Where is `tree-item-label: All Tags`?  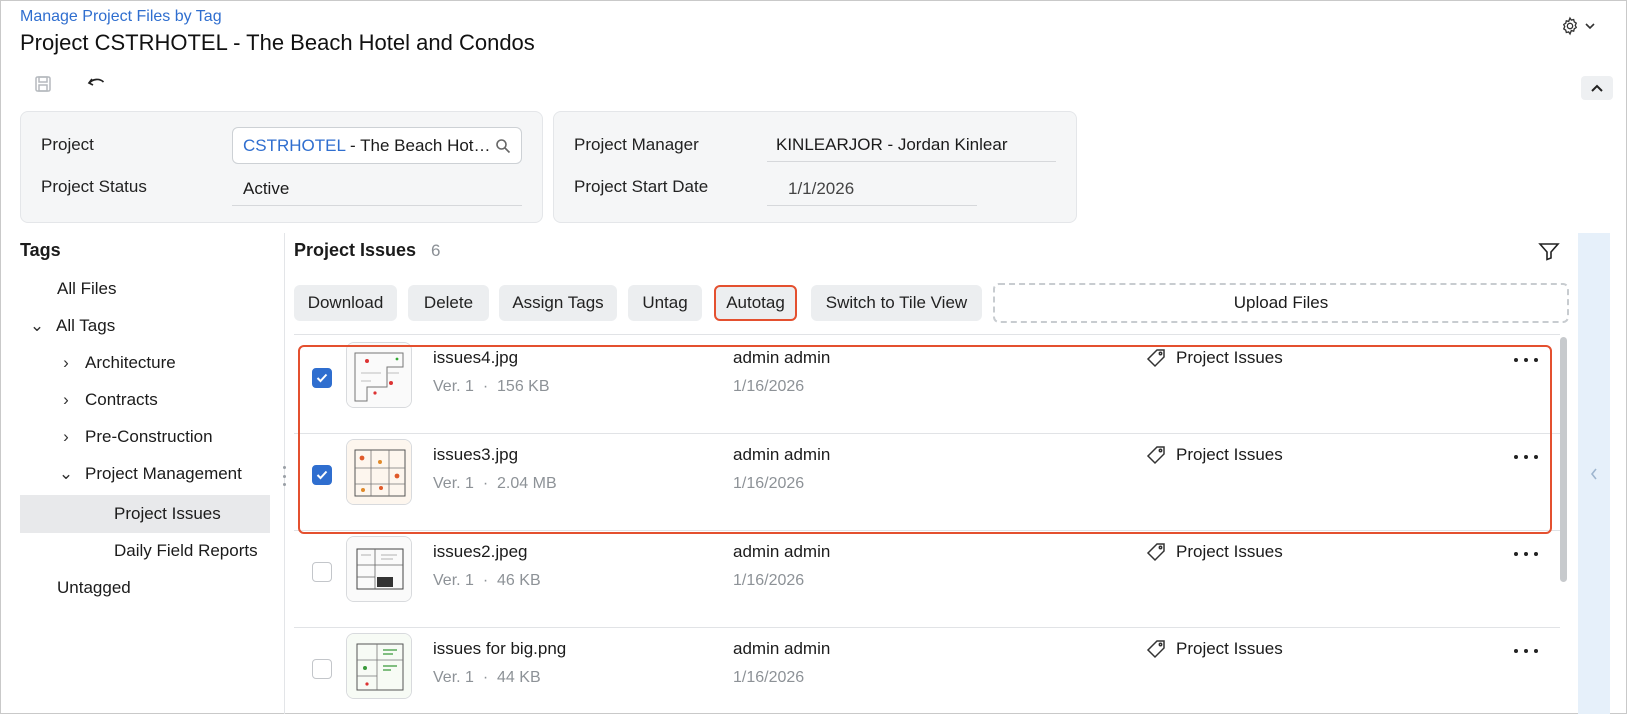
tree-item-label: All Tags is located at coordinates (86, 325).